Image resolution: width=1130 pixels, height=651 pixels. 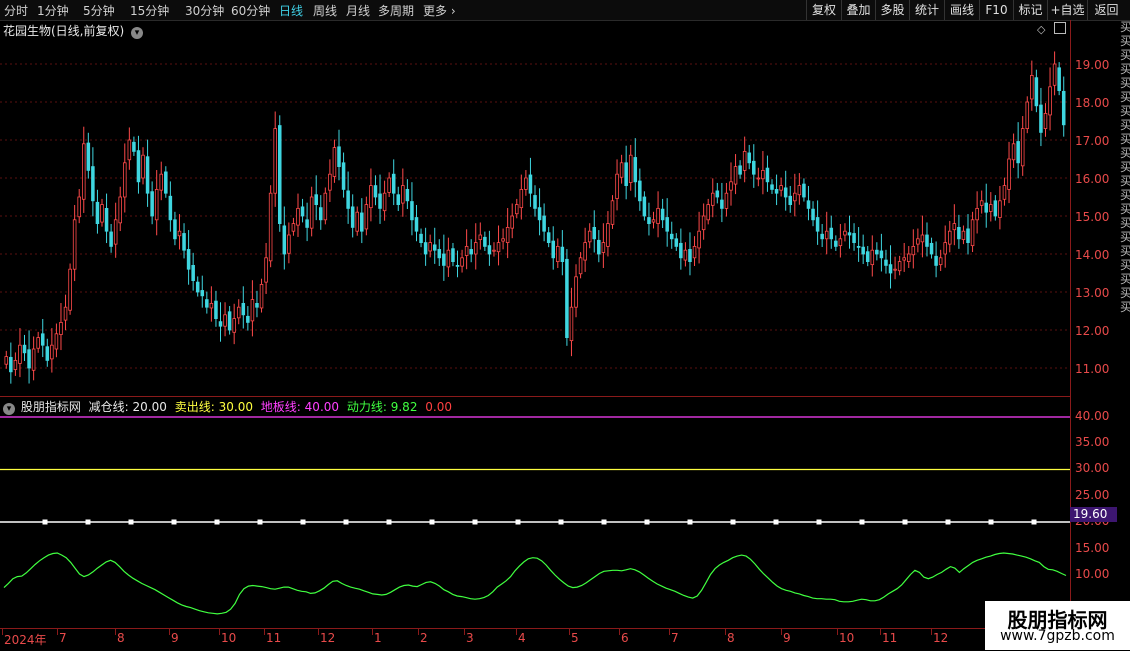 I want to click on price-axis-label: 17.00, so click(x=1092, y=141).